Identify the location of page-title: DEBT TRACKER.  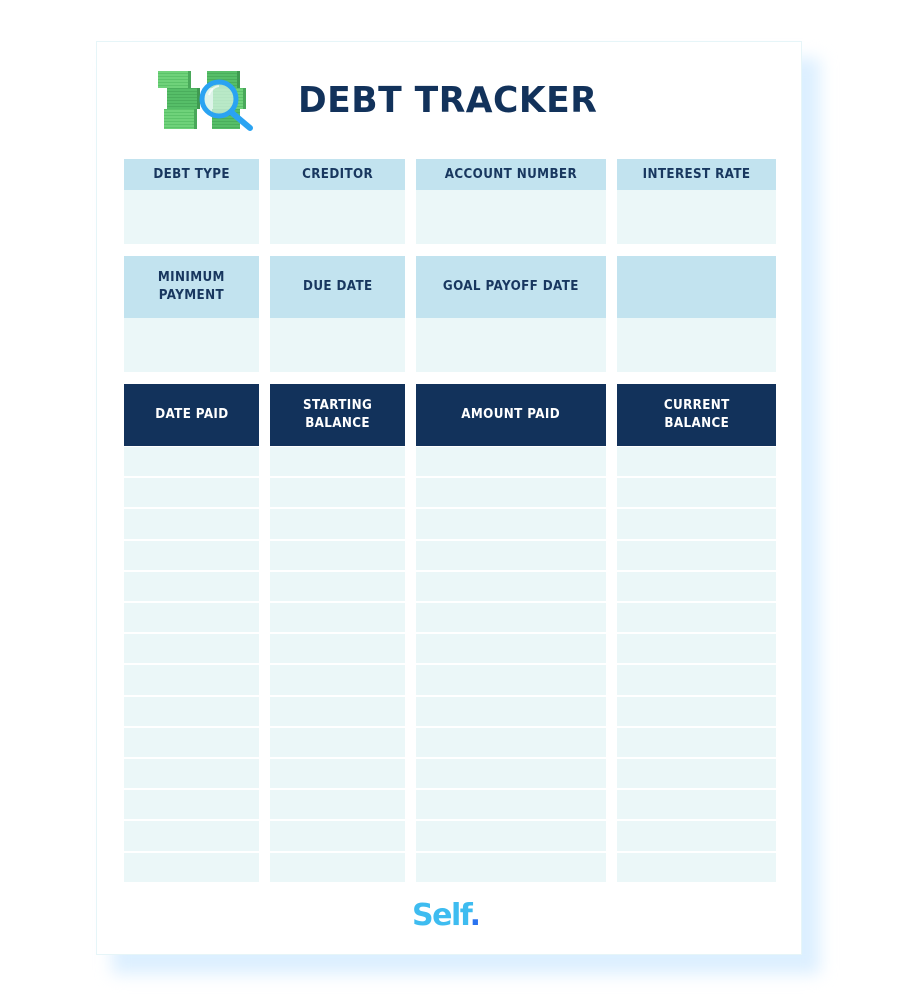
(448, 100).